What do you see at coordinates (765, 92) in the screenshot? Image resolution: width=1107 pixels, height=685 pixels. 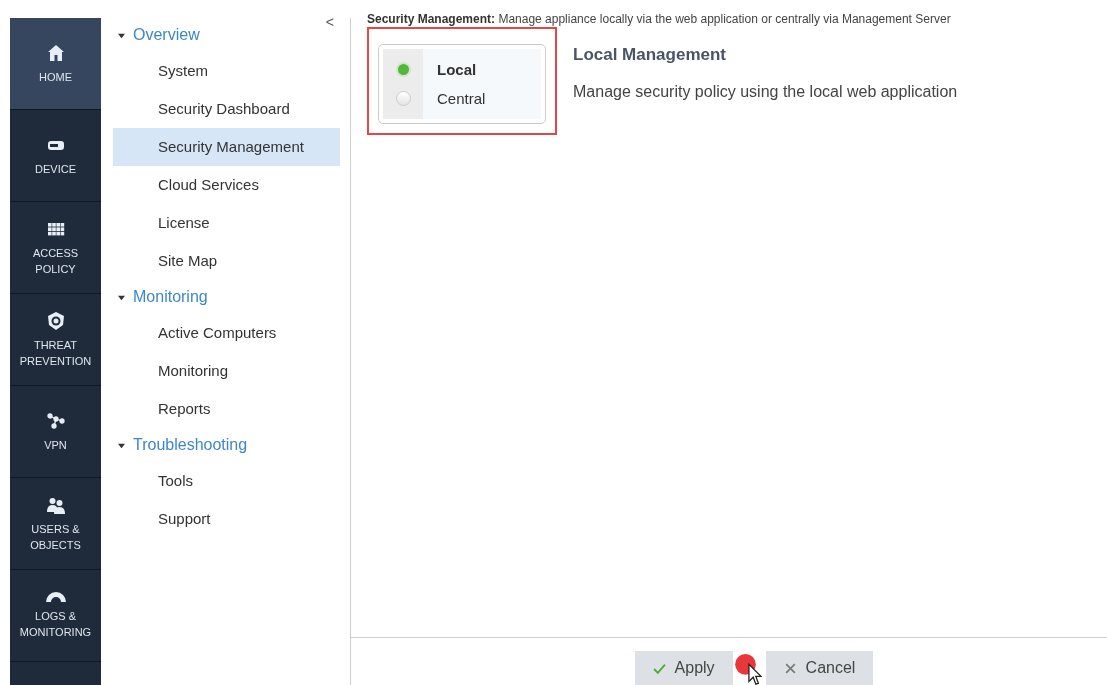 I see `detail-text: Manage security policy using the local web application` at bounding box center [765, 92].